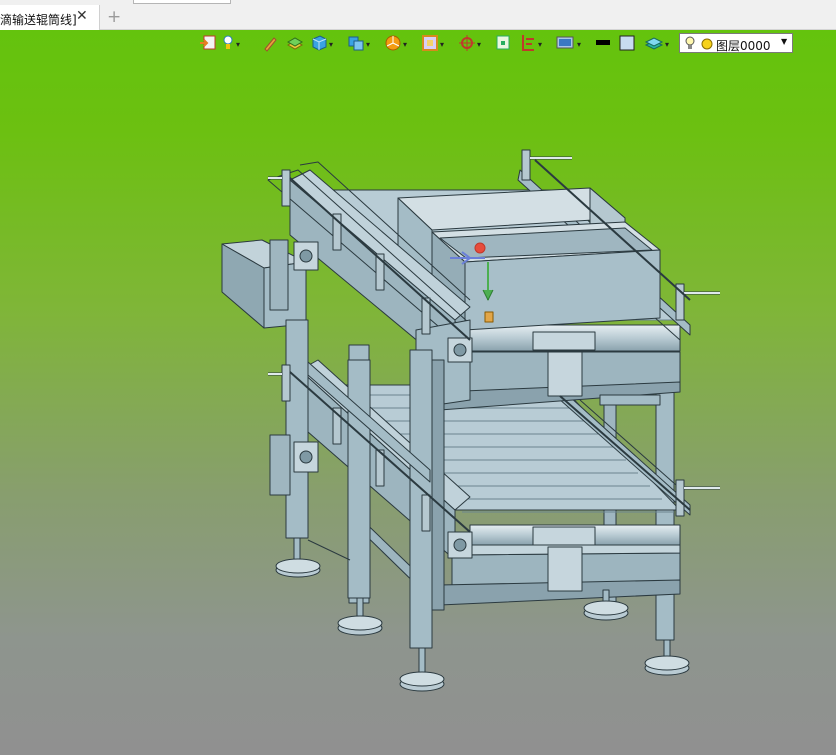 The height and width of the screenshot is (755, 836). I want to click on tote-box, so click(546, 276).